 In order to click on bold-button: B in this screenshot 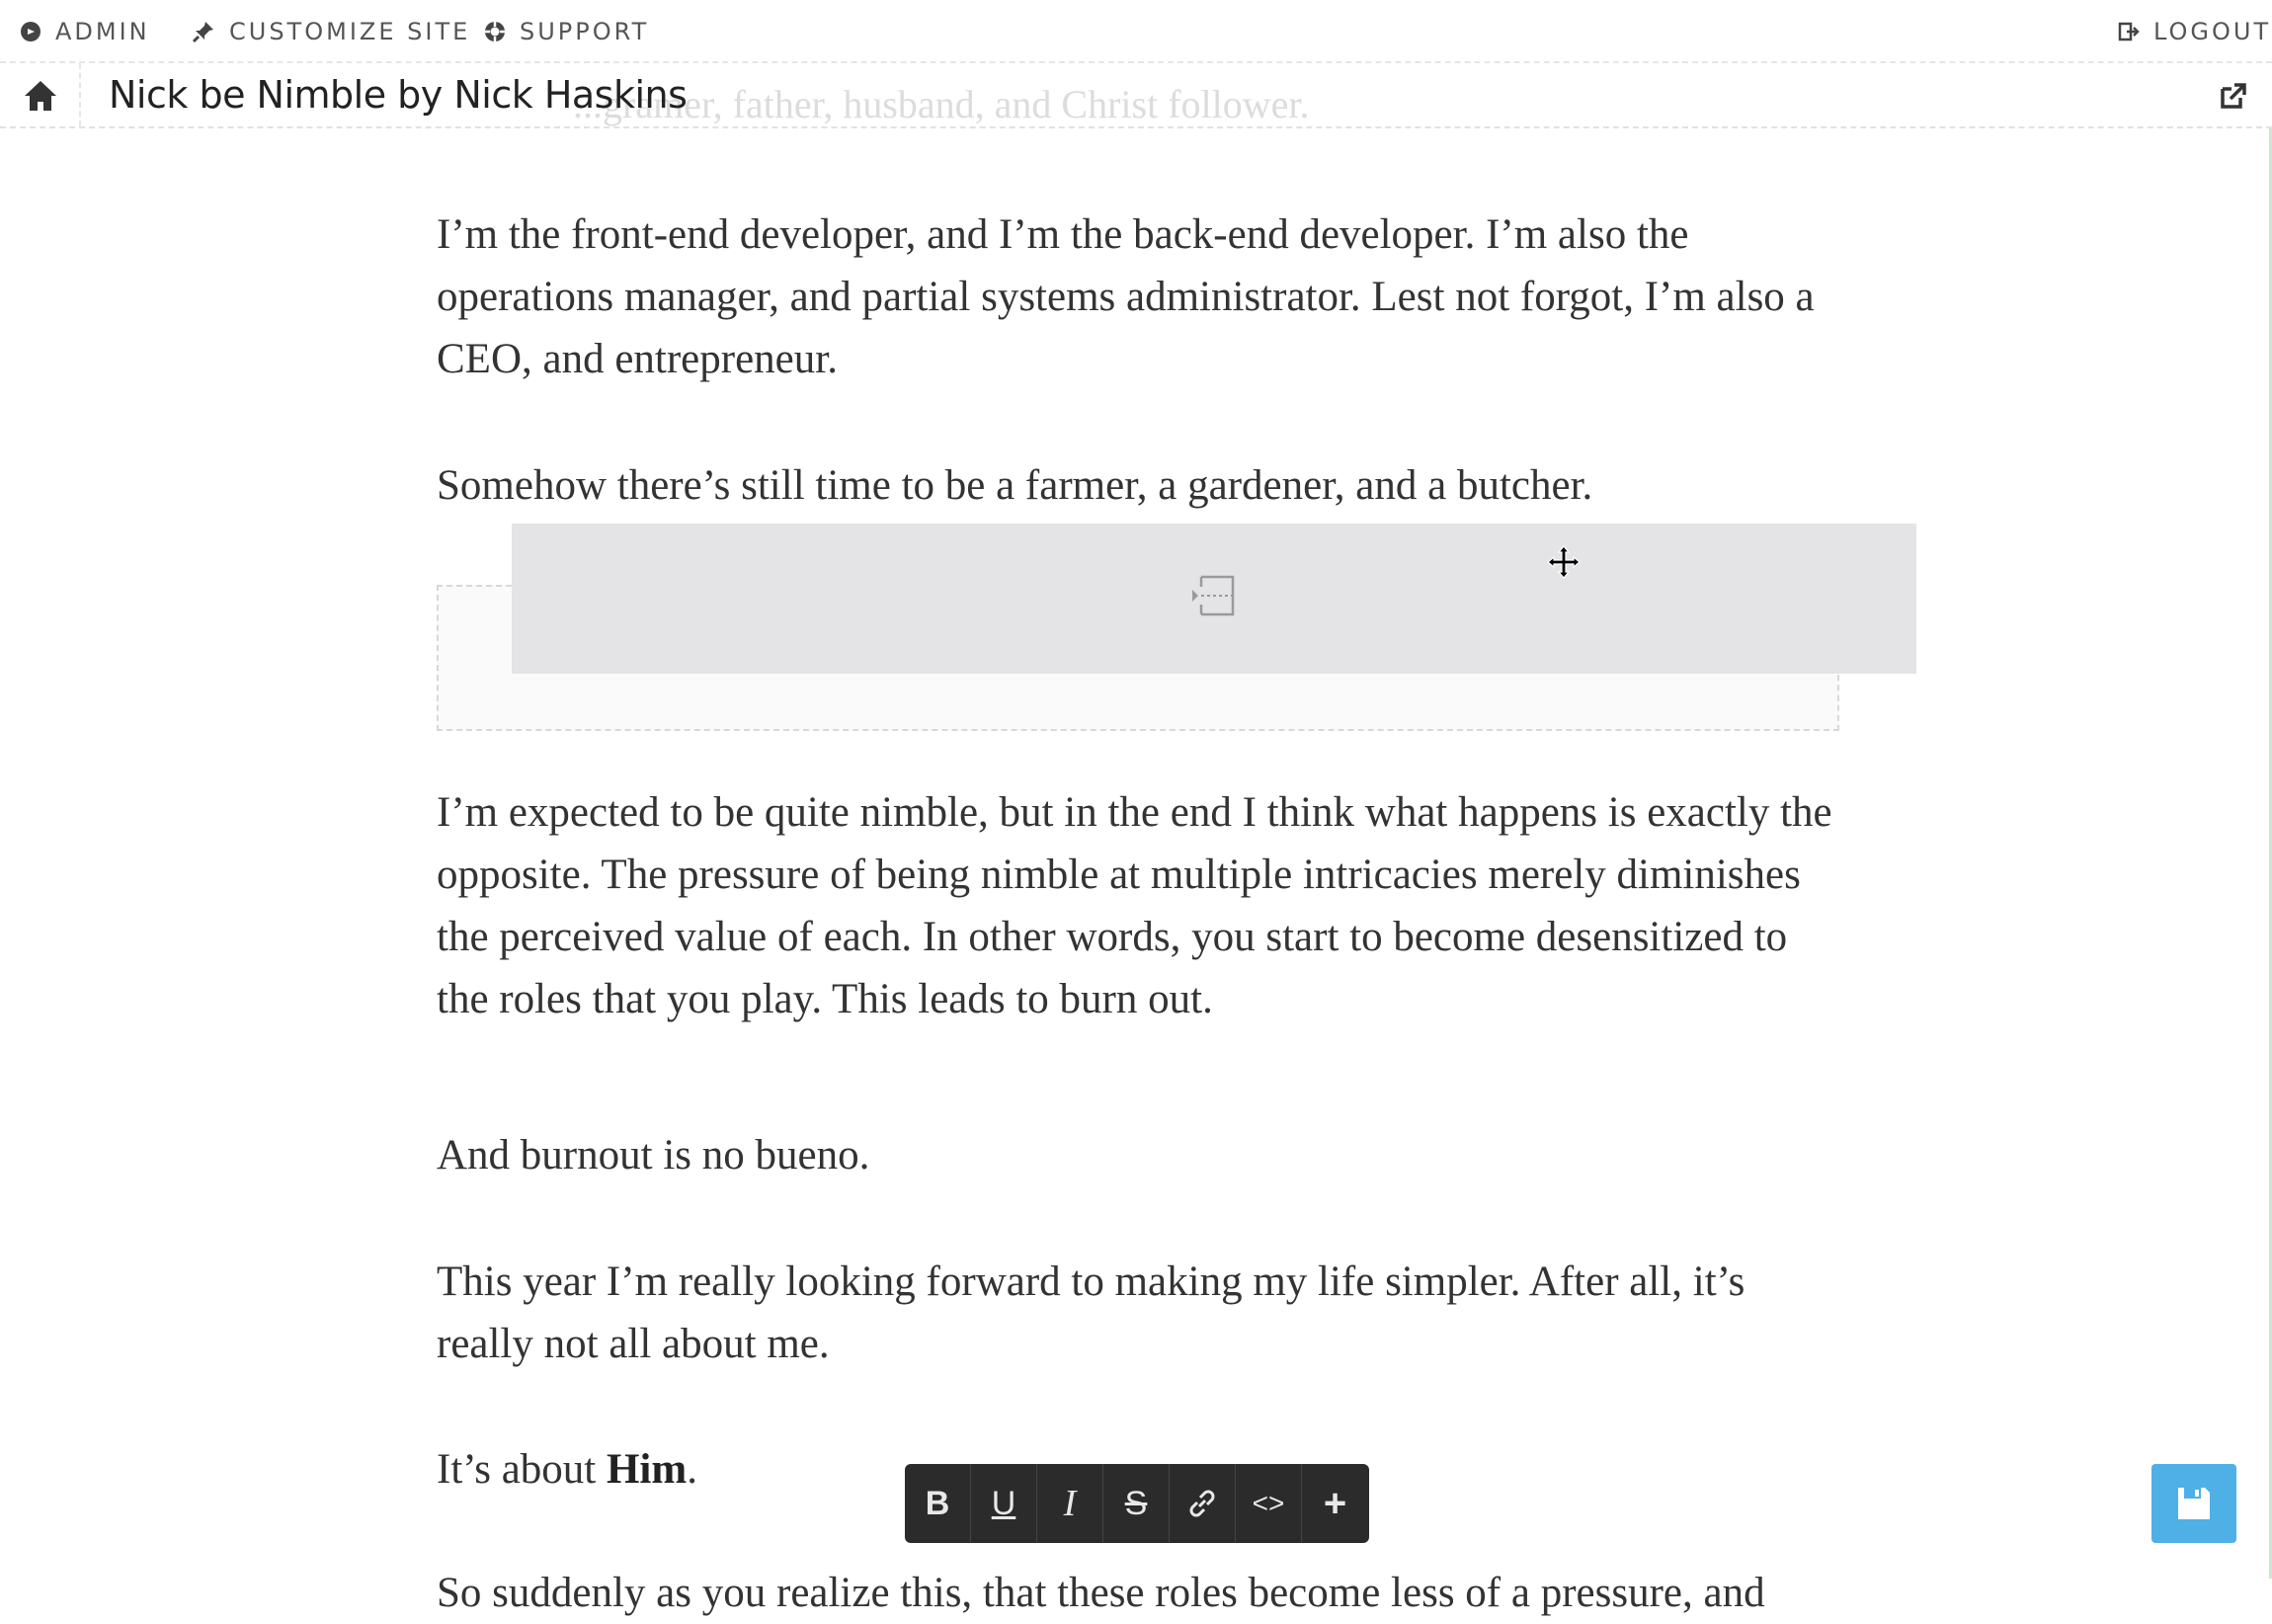, I will do `click(938, 1503)`.